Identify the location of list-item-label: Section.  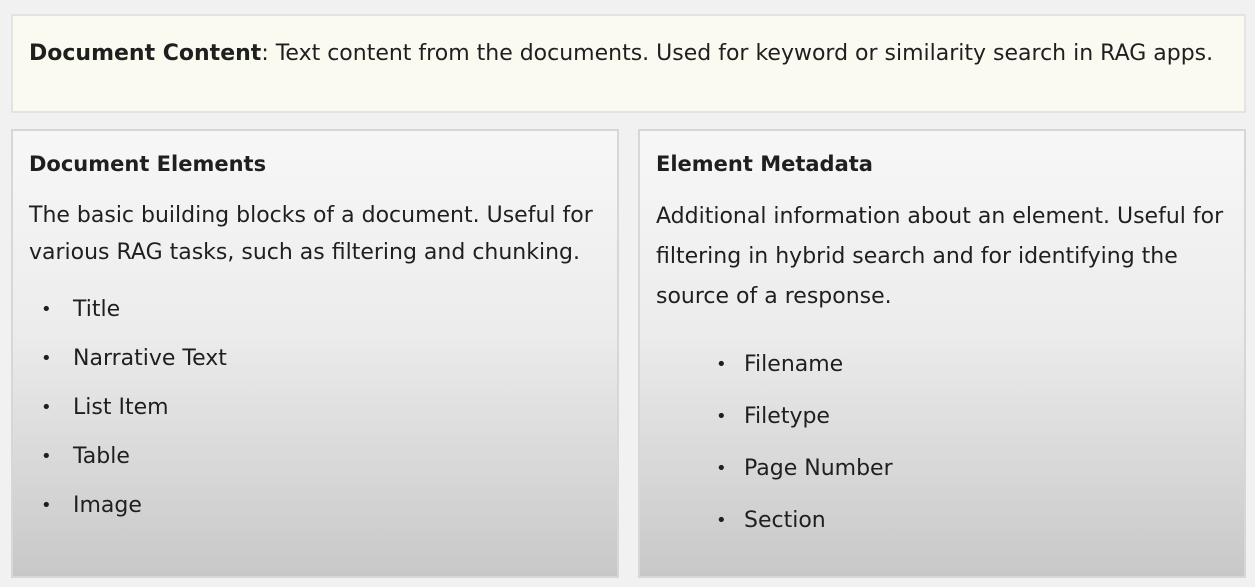
(785, 520).